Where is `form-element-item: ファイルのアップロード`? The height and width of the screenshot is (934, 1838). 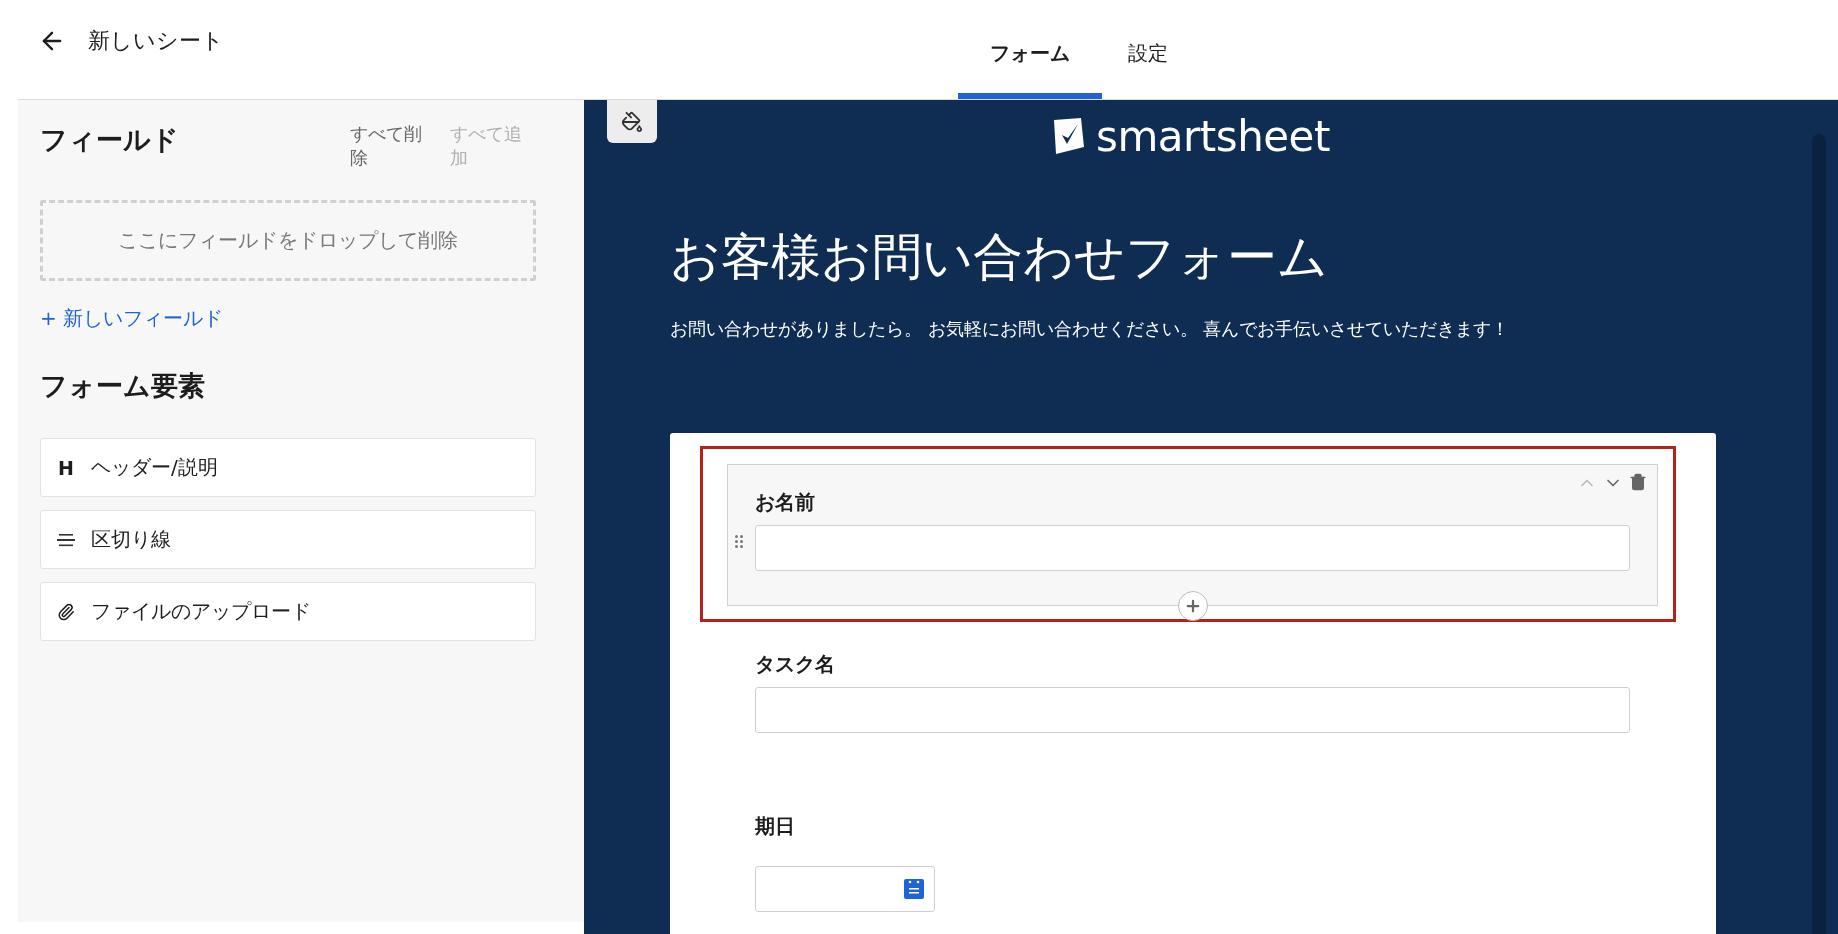 form-element-item: ファイルのアップロード is located at coordinates (288, 611).